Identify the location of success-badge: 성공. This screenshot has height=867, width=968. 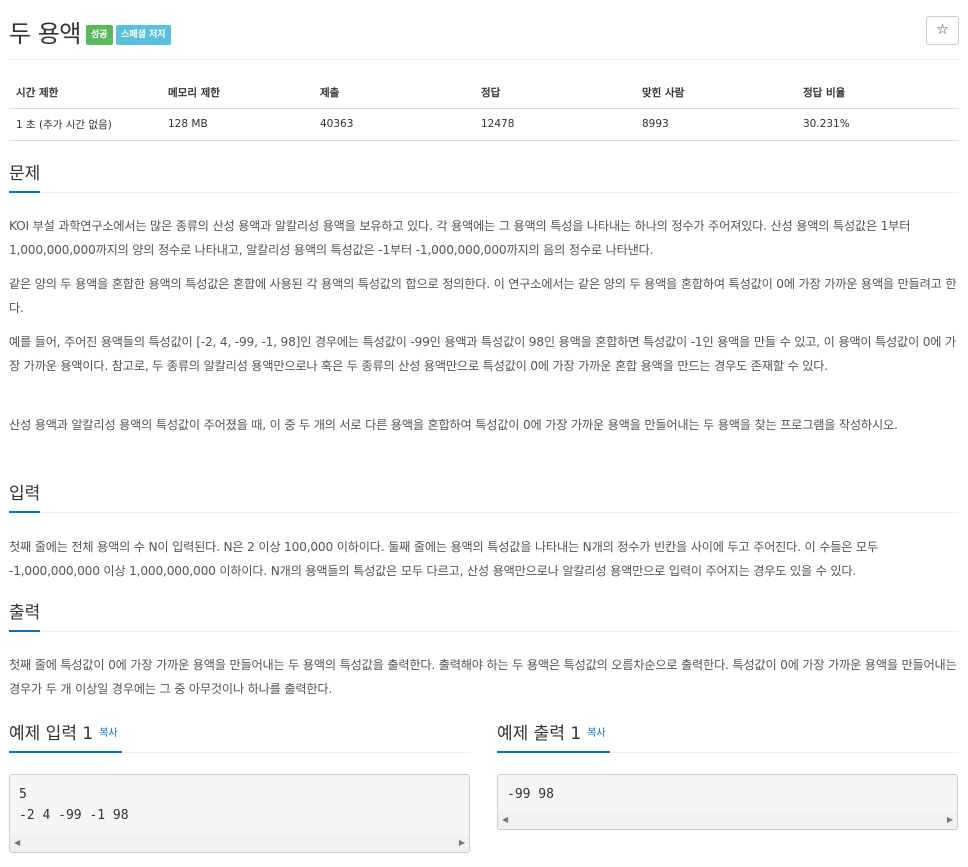
(99, 35).